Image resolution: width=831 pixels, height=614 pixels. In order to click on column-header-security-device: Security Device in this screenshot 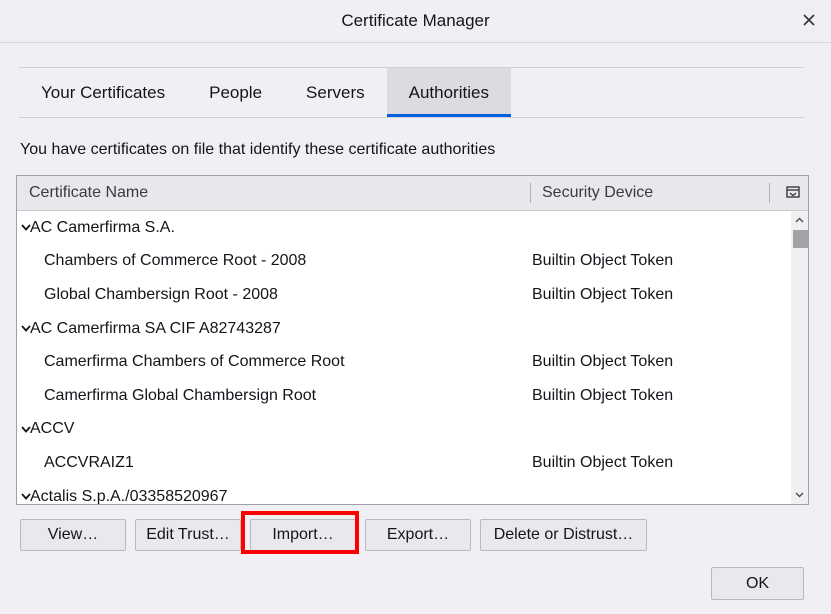, I will do `click(597, 193)`.